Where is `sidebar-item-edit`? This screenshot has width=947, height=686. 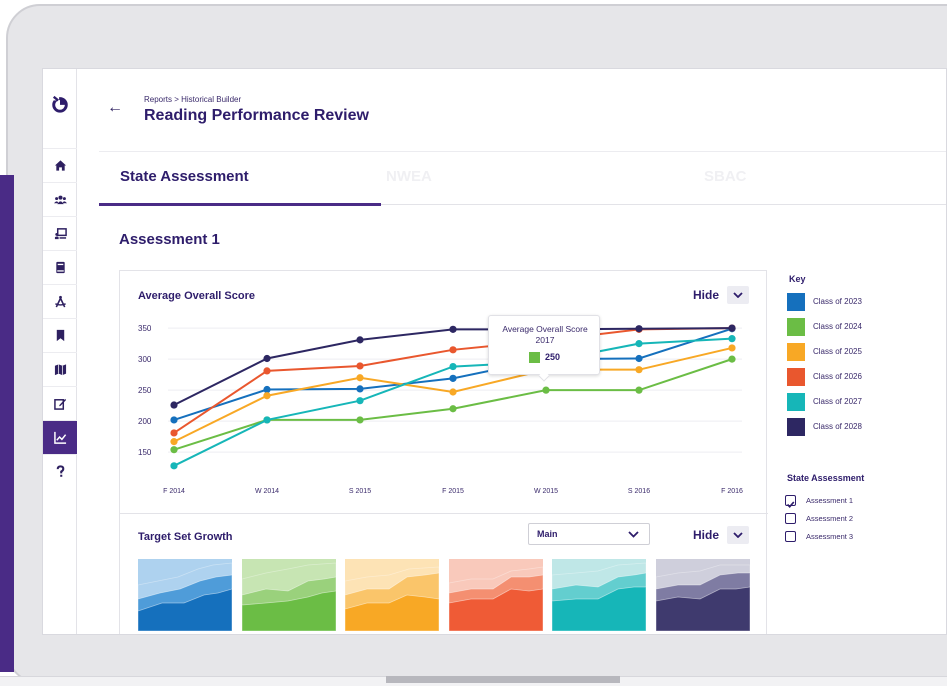 sidebar-item-edit is located at coordinates (60, 403).